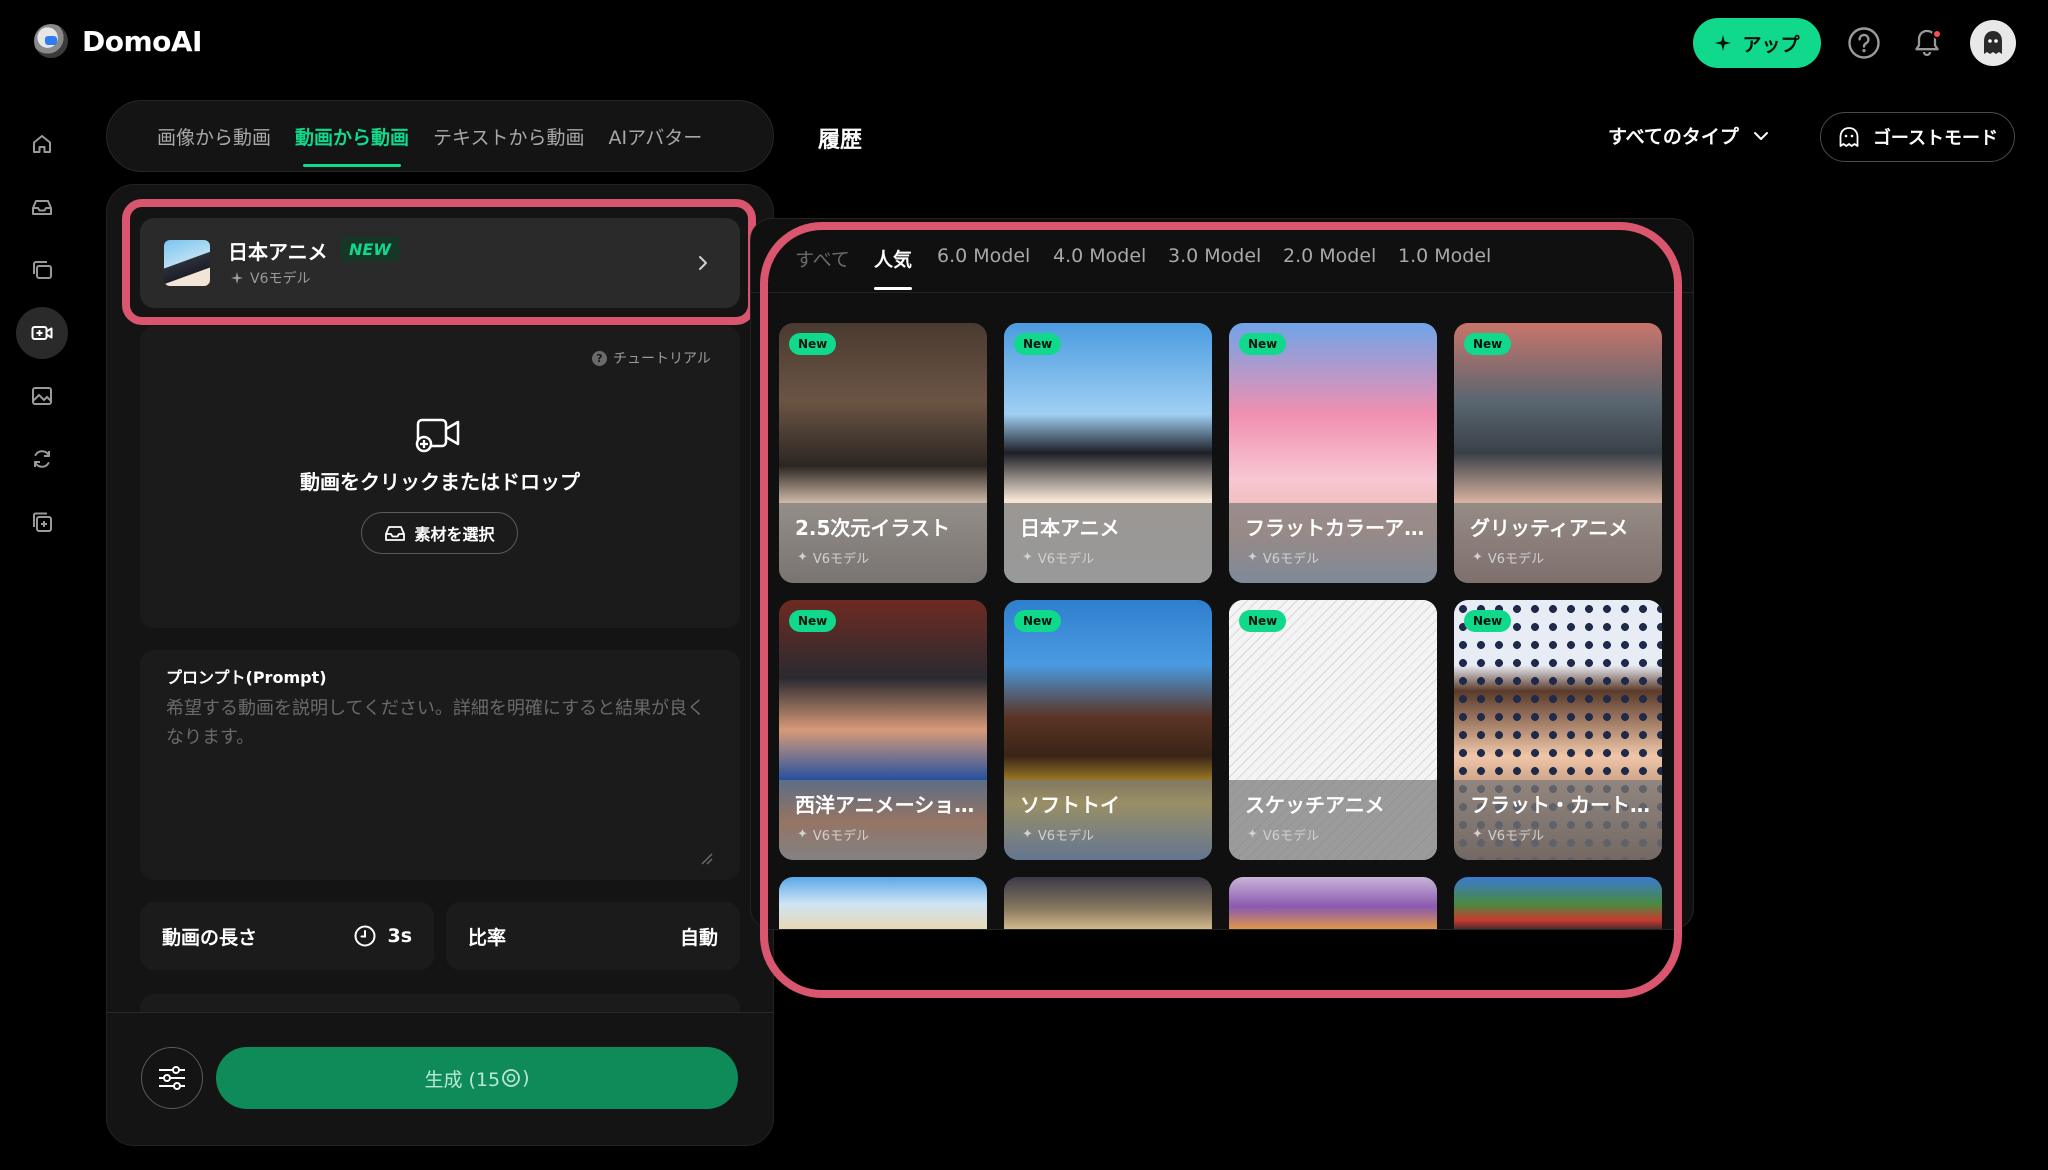  What do you see at coordinates (1935, 138) in the screenshot?
I see `ghost-mode-label: ゴーストモード` at bounding box center [1935, 138].